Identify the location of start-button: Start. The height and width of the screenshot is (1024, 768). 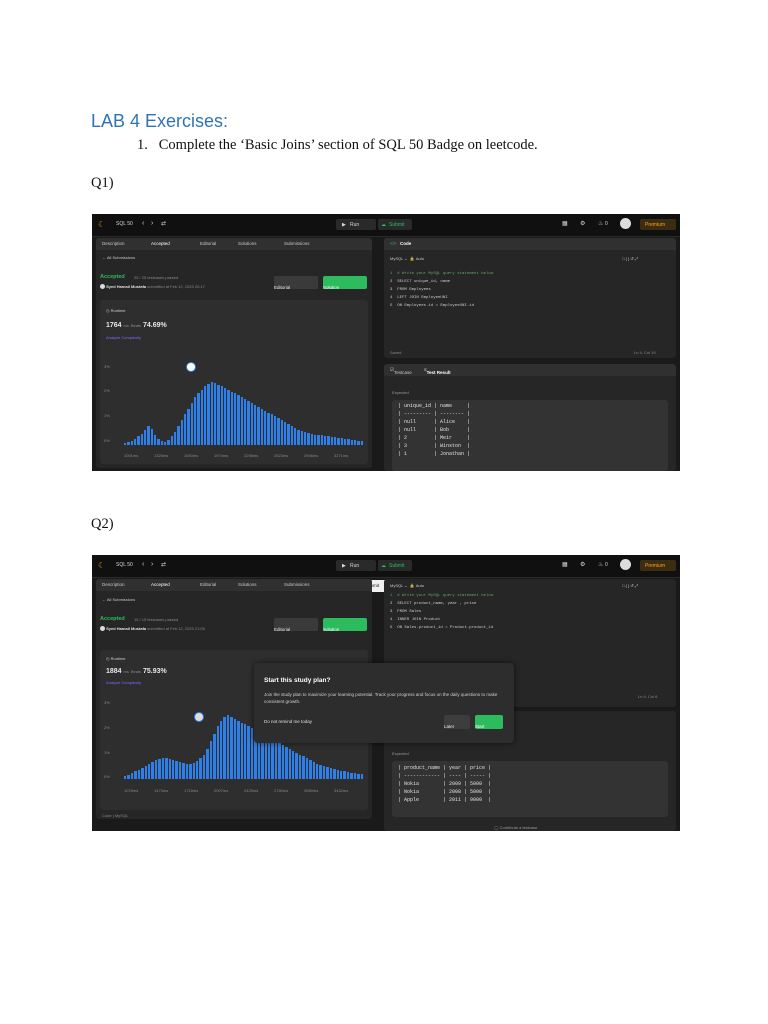
(489, 722).